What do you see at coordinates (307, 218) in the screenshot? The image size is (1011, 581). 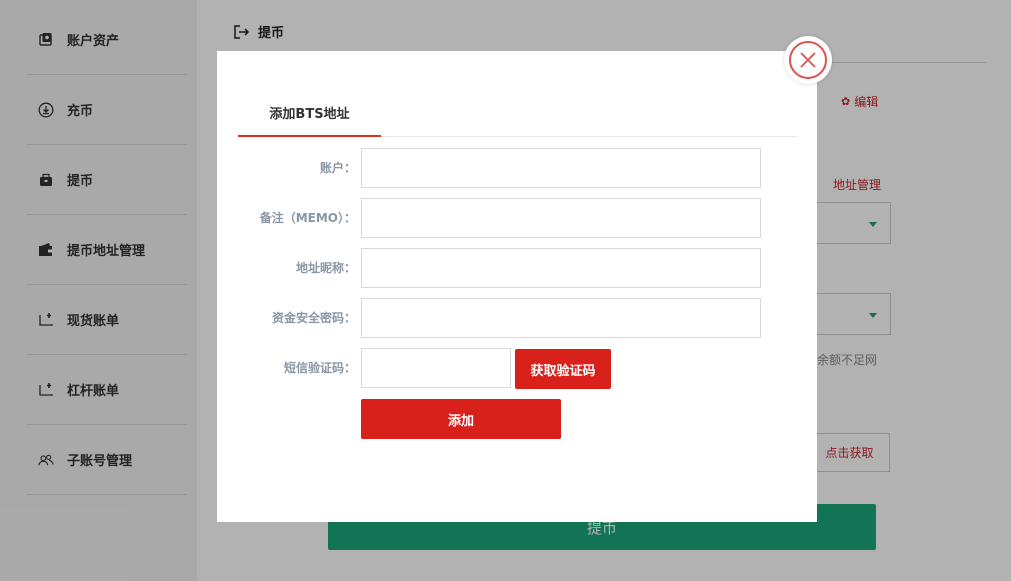 I see `memo-label: 备注（MEMO）：` at bounding box center [307, 218].